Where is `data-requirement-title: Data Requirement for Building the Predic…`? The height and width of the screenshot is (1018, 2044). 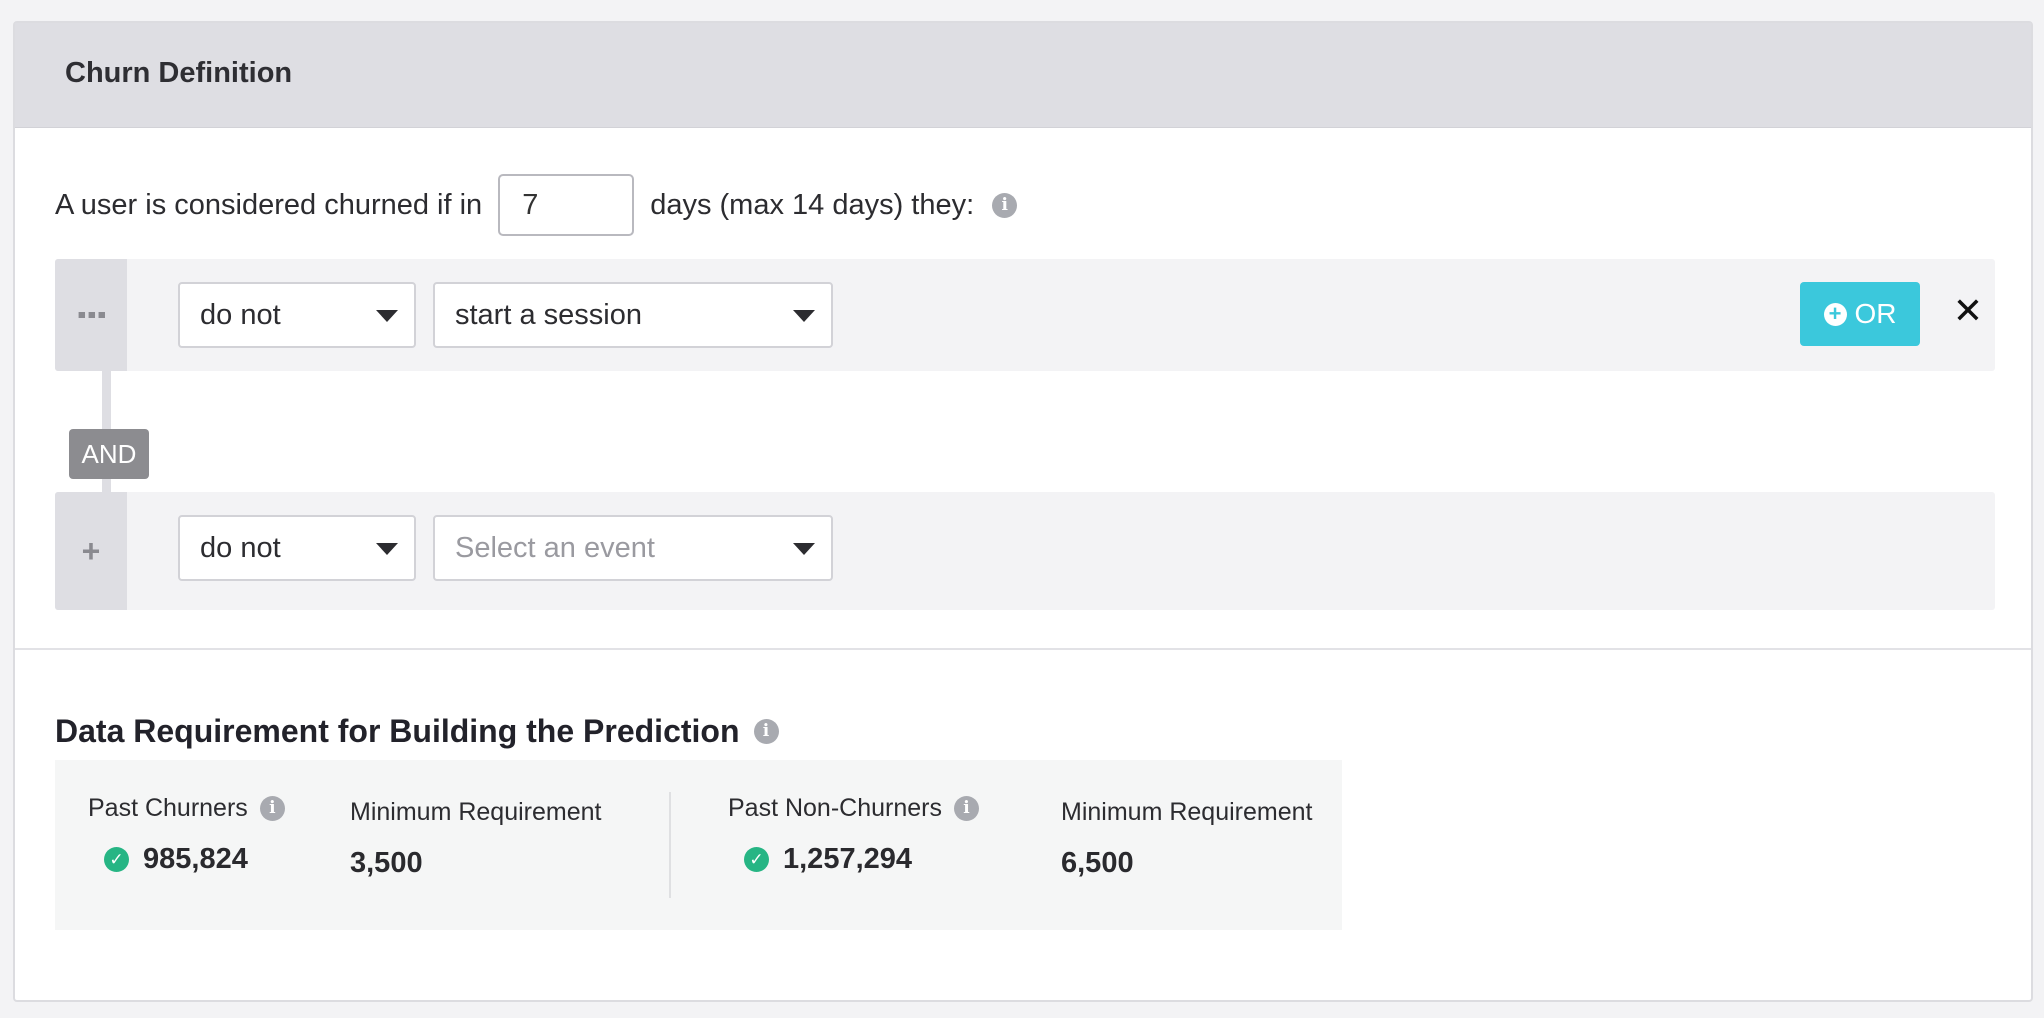 data-requirement-title: Data Requirement for Building the Predic… is located at coordinates (417, 731).